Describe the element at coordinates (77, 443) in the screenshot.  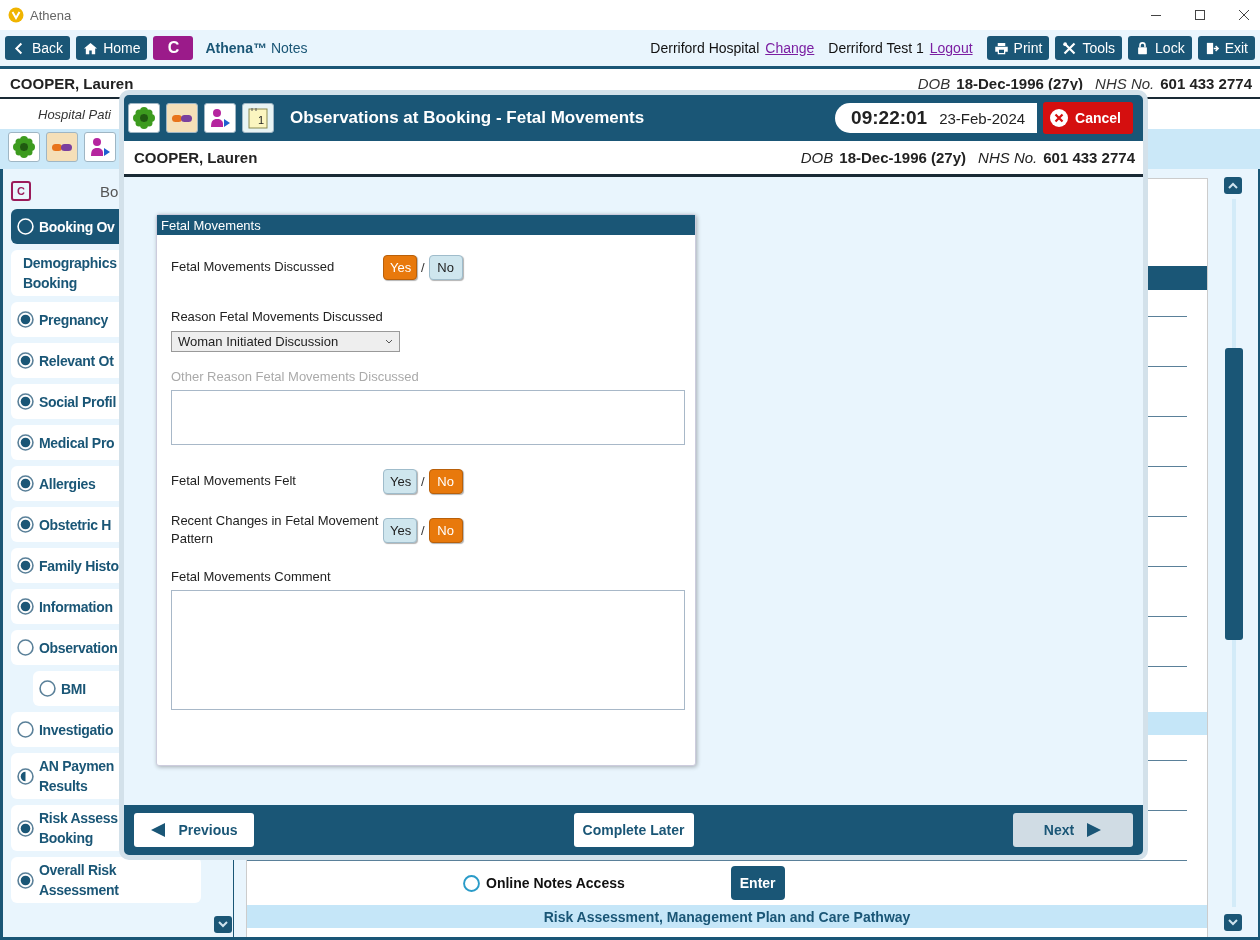
I see `sidebar-item-label: Medical Pro` at that location.